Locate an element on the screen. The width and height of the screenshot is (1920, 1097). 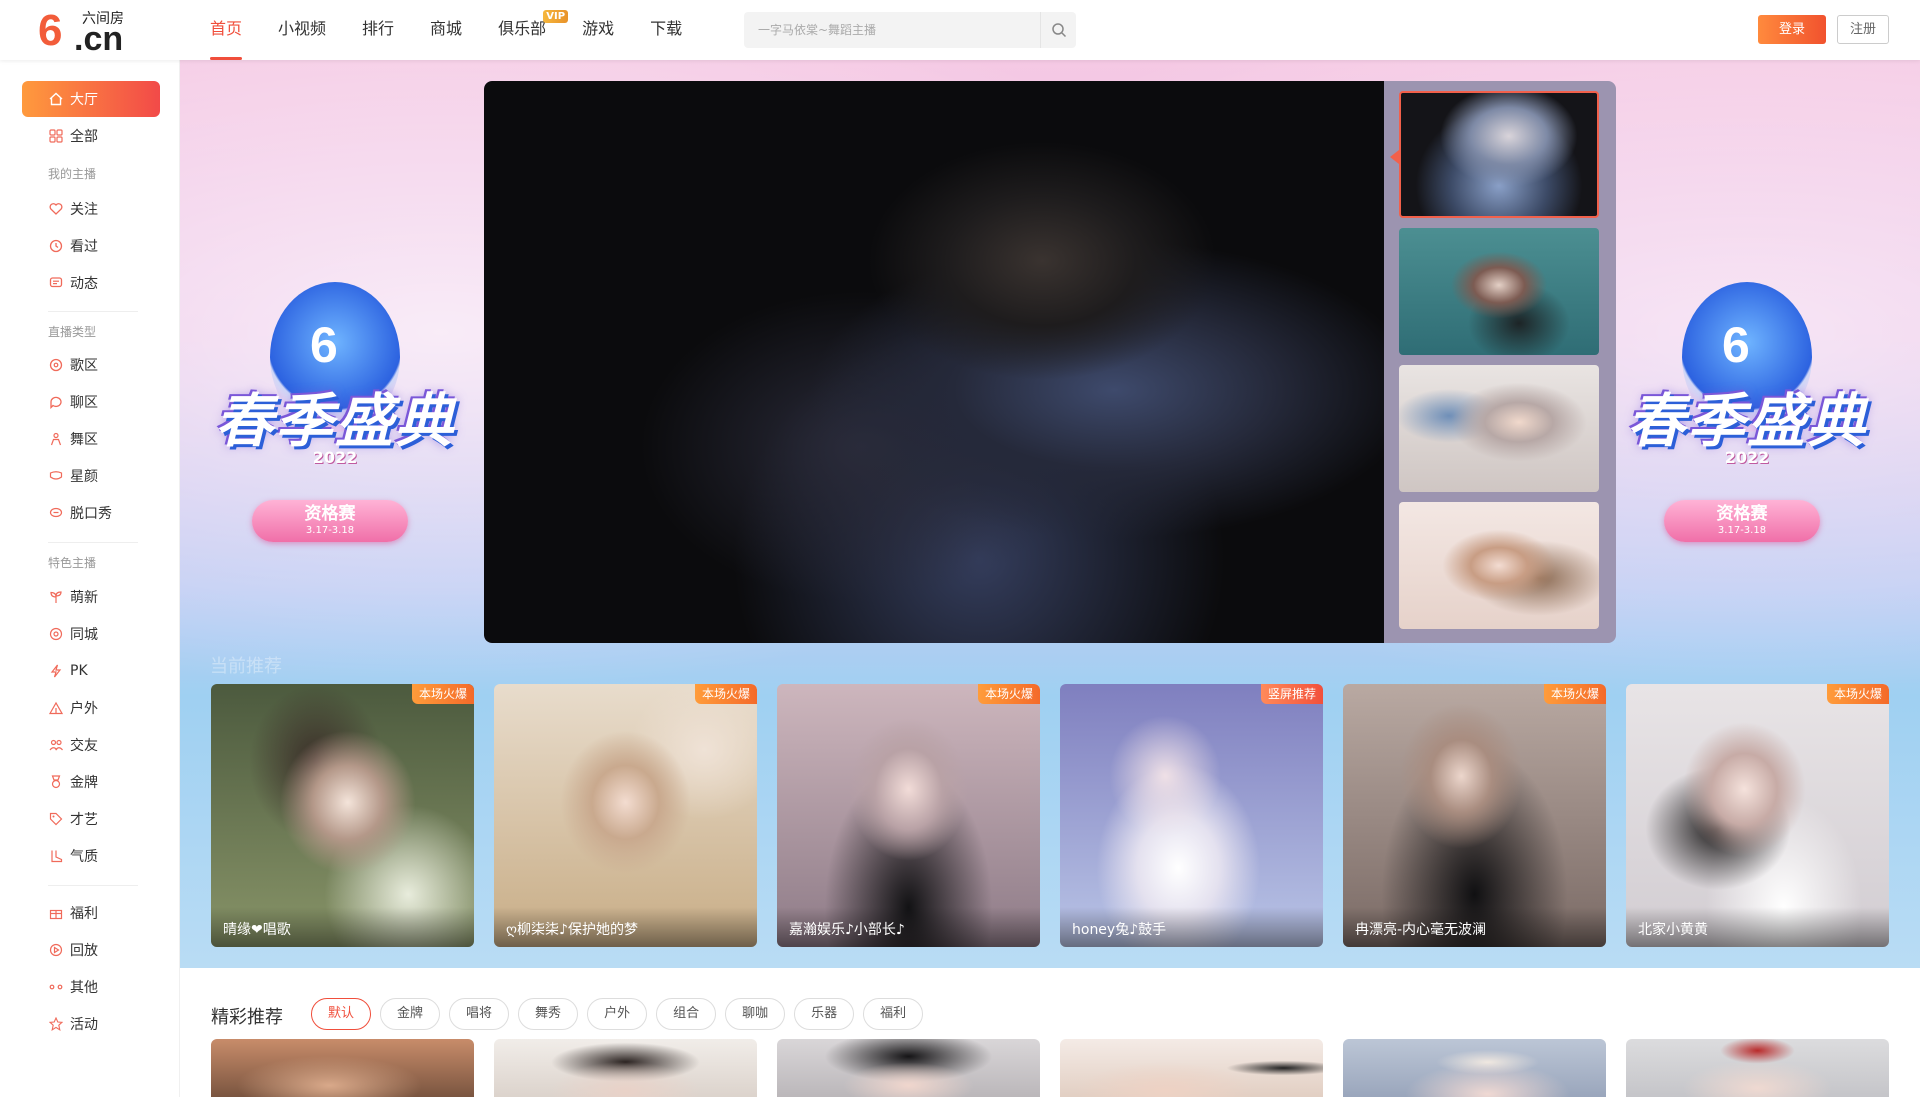
filter-welfare: 福利 is located at coordinates (893, 1014).